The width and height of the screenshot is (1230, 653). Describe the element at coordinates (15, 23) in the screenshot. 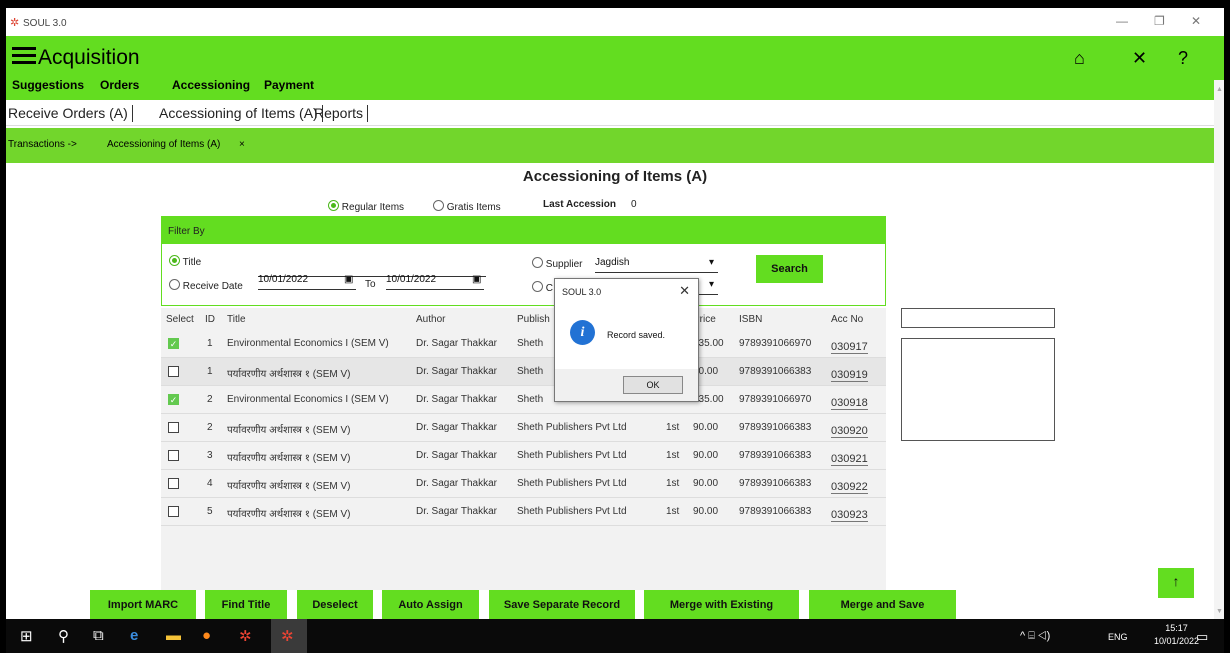

I see `soul-app-icon: ✲` at that location.